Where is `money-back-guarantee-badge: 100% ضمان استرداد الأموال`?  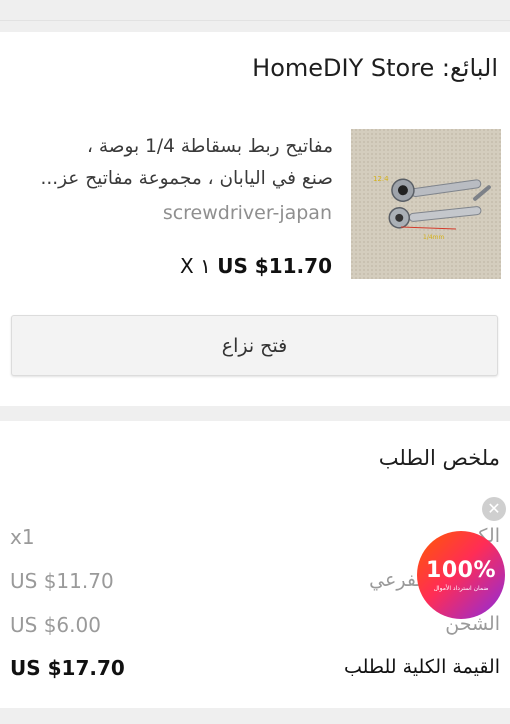 money-back-guarantee-badge: 100% ضمان استرداد الأموال is located at coordinates (461, 575).